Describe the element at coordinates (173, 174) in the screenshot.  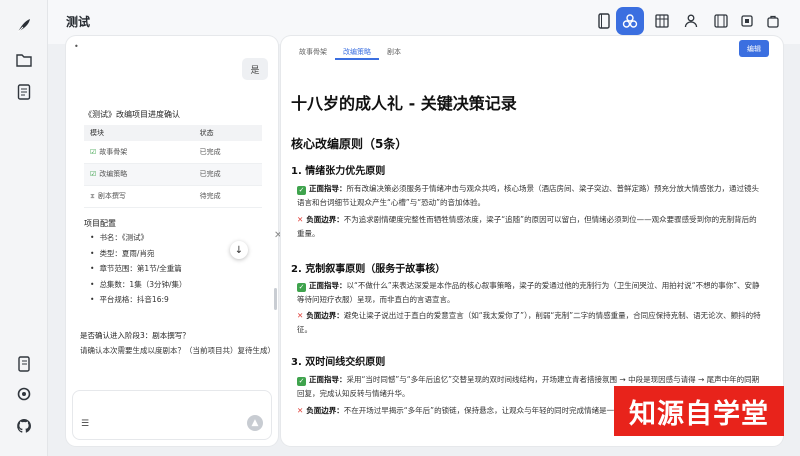
I see `table-row: ☑ 改编策略 已完成` at that location.